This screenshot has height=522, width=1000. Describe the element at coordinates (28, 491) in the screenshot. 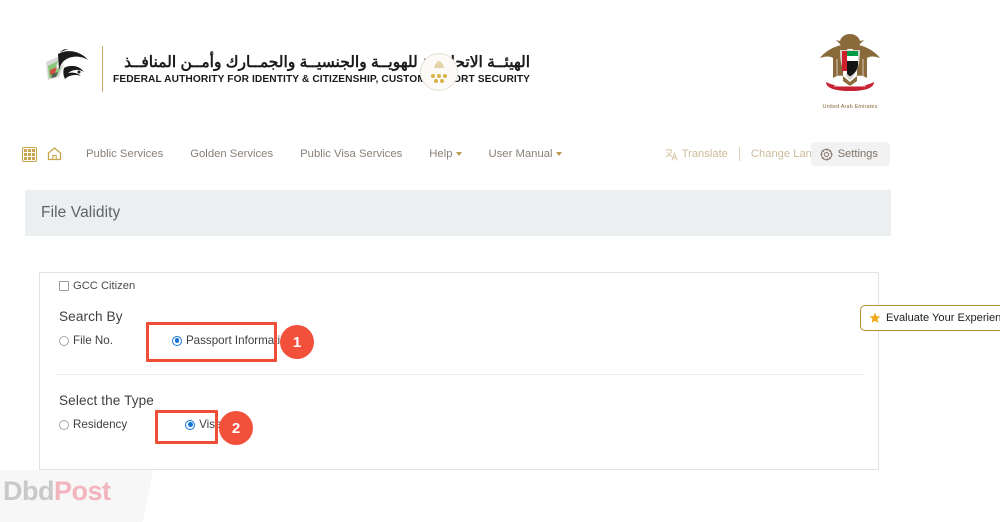

I see `watermark-part-one: Dbd` at that location.